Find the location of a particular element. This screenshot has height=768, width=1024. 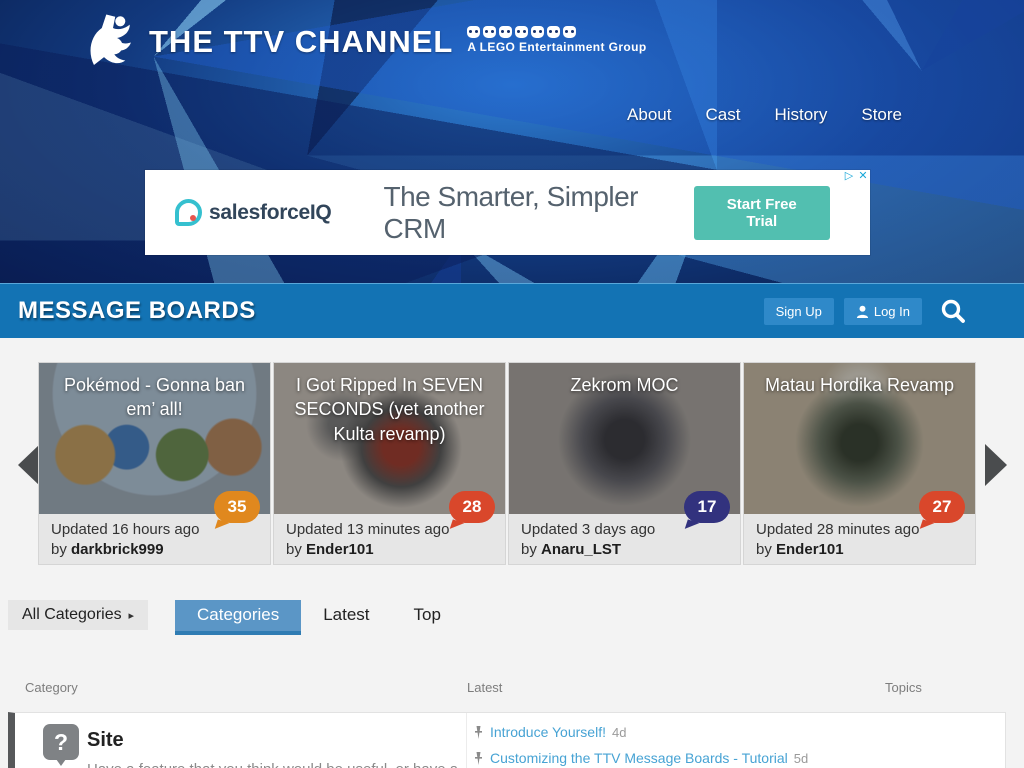

topic-age: 4d is located at coordinates (619, 732).